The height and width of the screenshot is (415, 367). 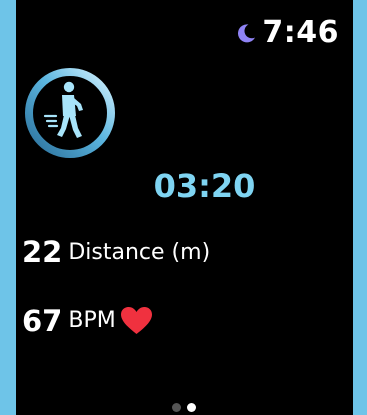 What do you see at coordinates (92, 320) in the screenshot?
I see `heart-rate-label: BPM` at bounding box center [92, 320].